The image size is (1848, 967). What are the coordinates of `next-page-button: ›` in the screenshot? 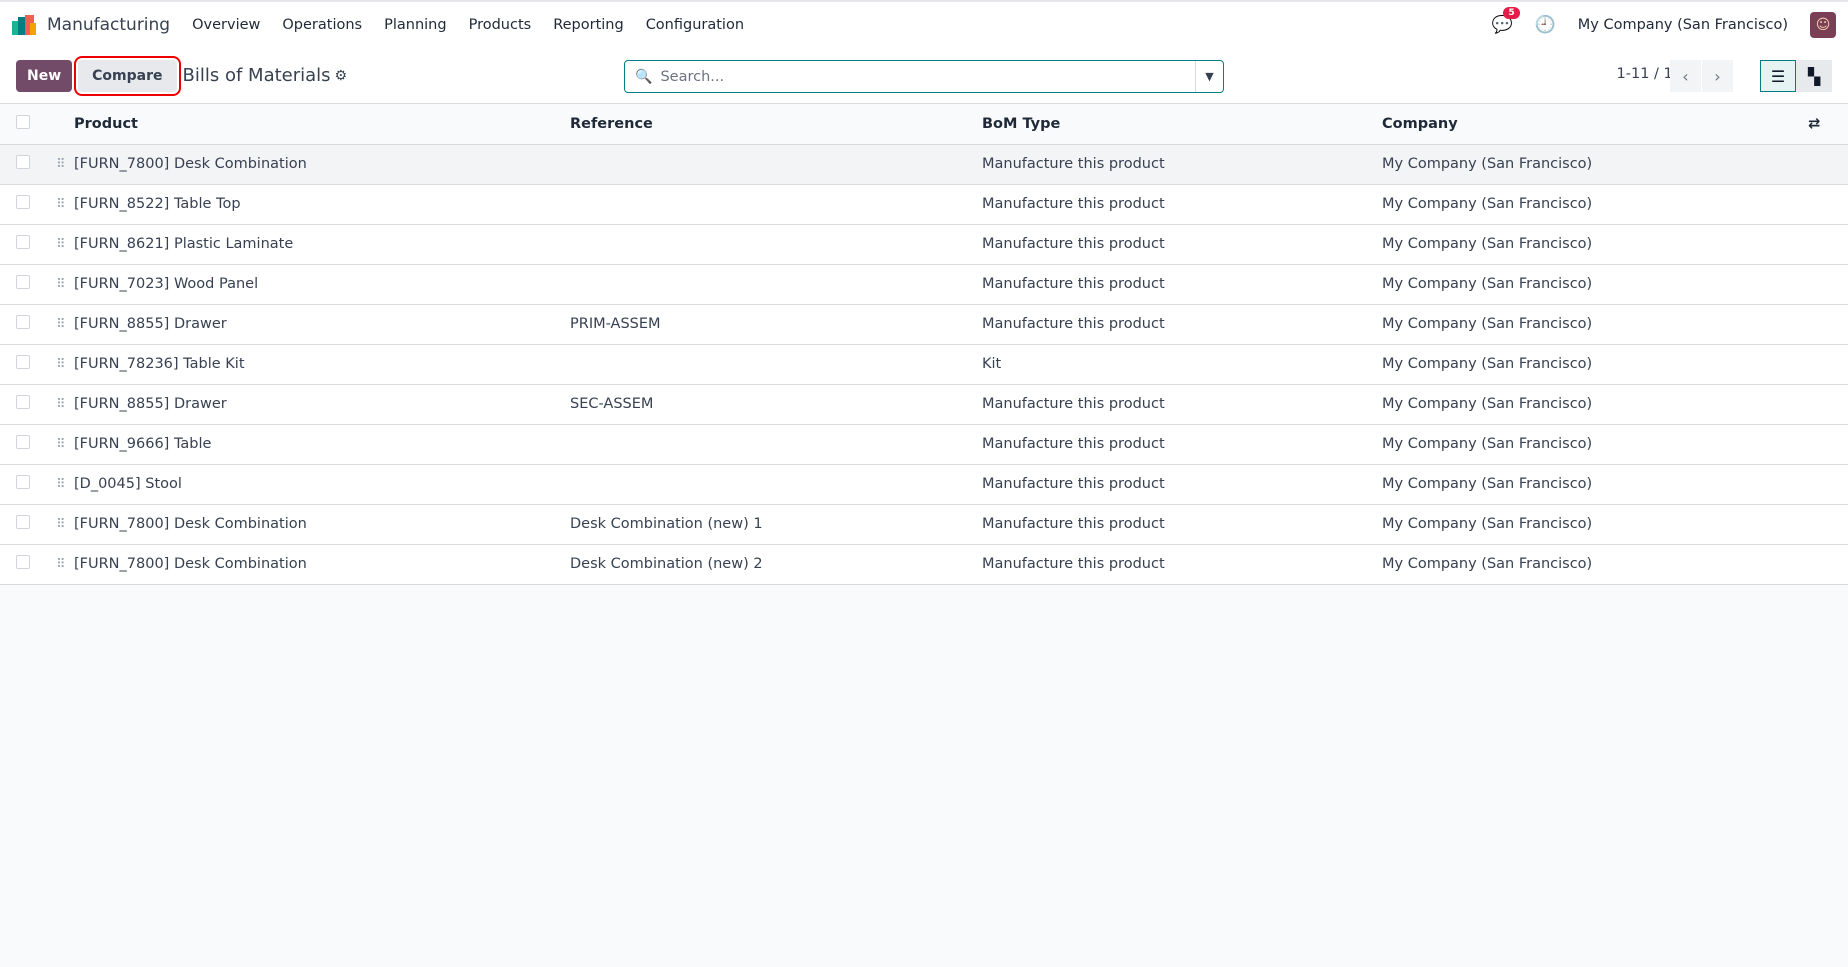 It's located at (1718, 76).